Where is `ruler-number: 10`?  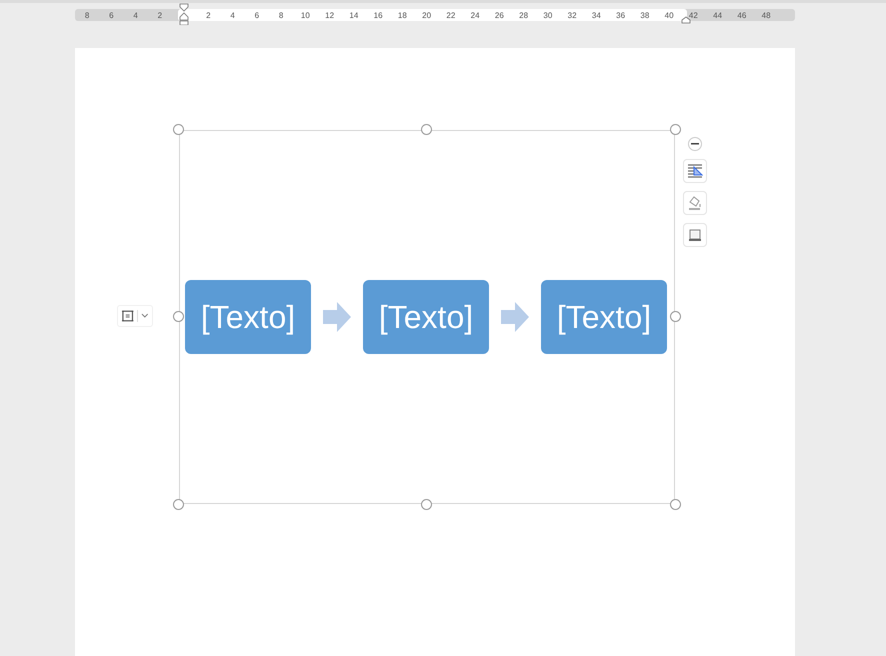 ruler-number: 10 is located at coordinates (305, 15).